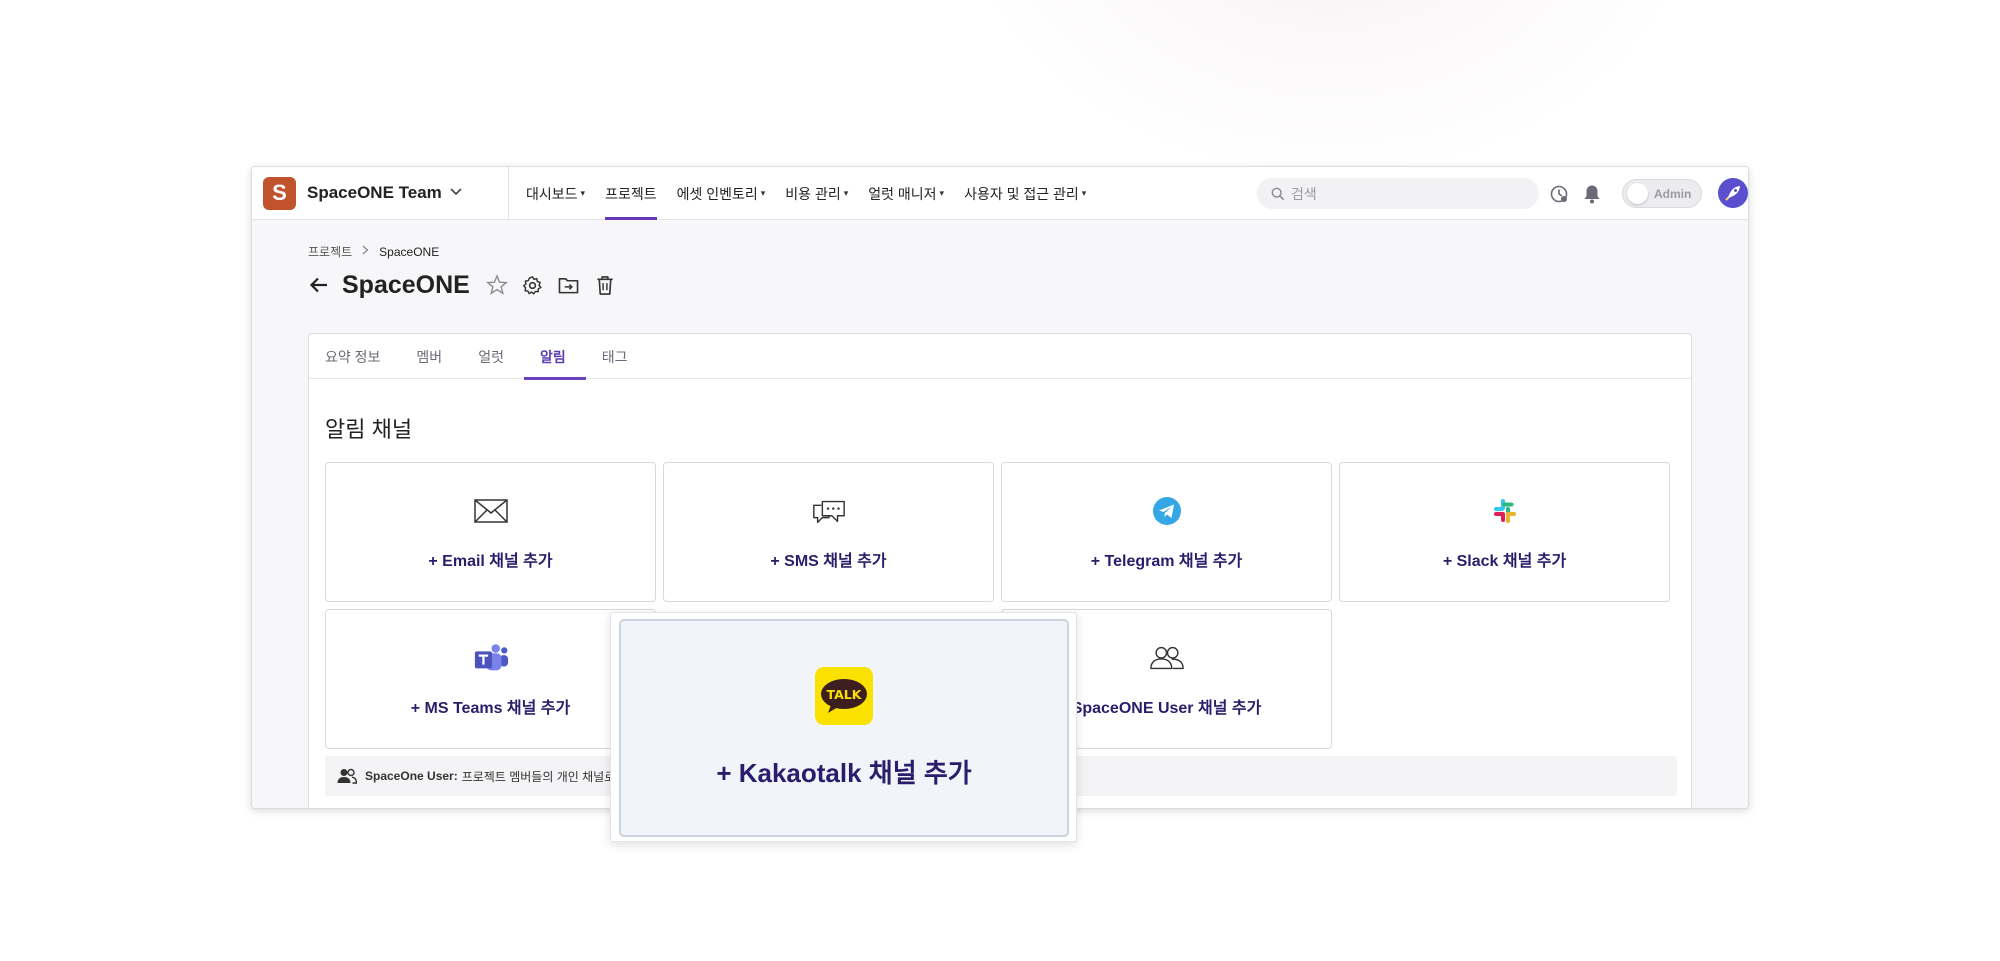  Describe the element at coordinates (1504, 561) in the screenshot. I see `add-slack-channel-label: + Slack 채널 추가` at that location.